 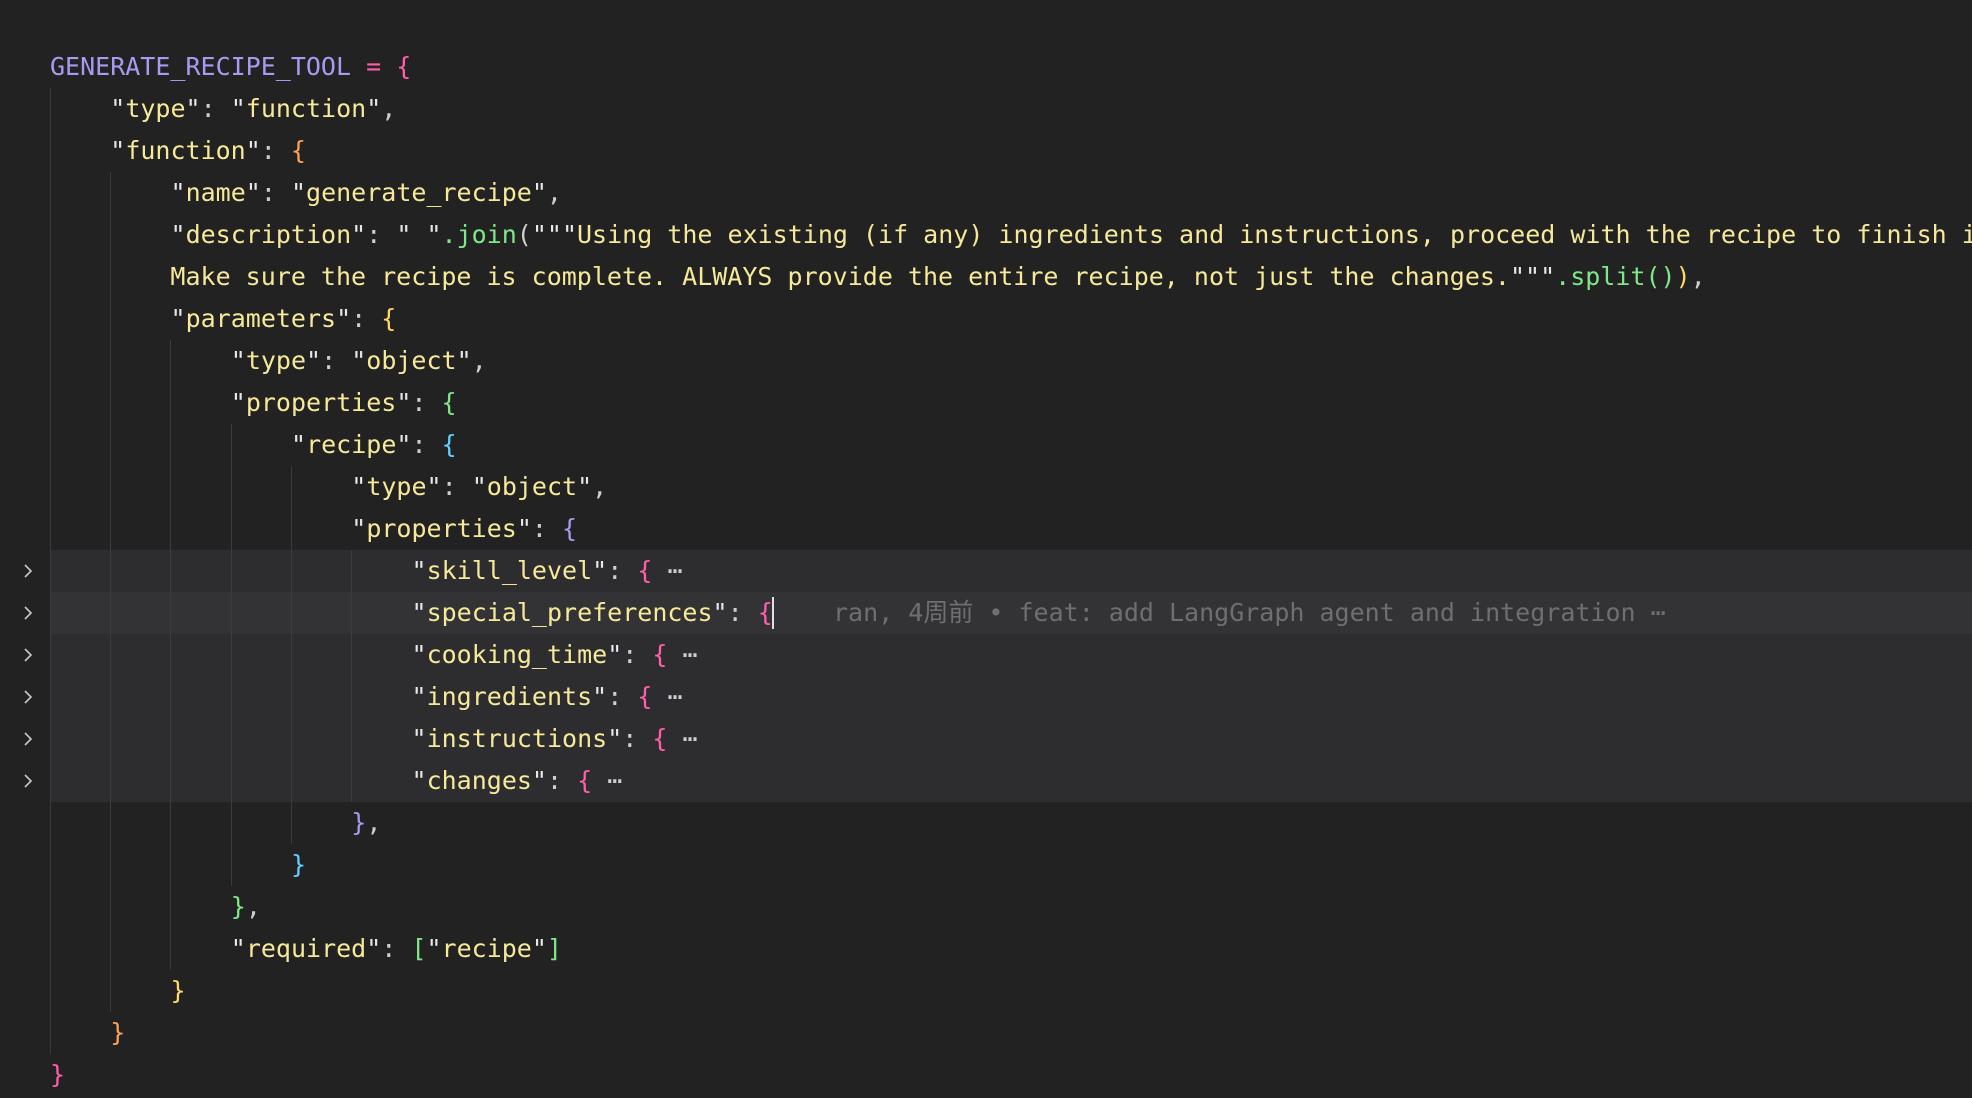 I want to click on blame-time: 4周前, so click(x=941, y=612).